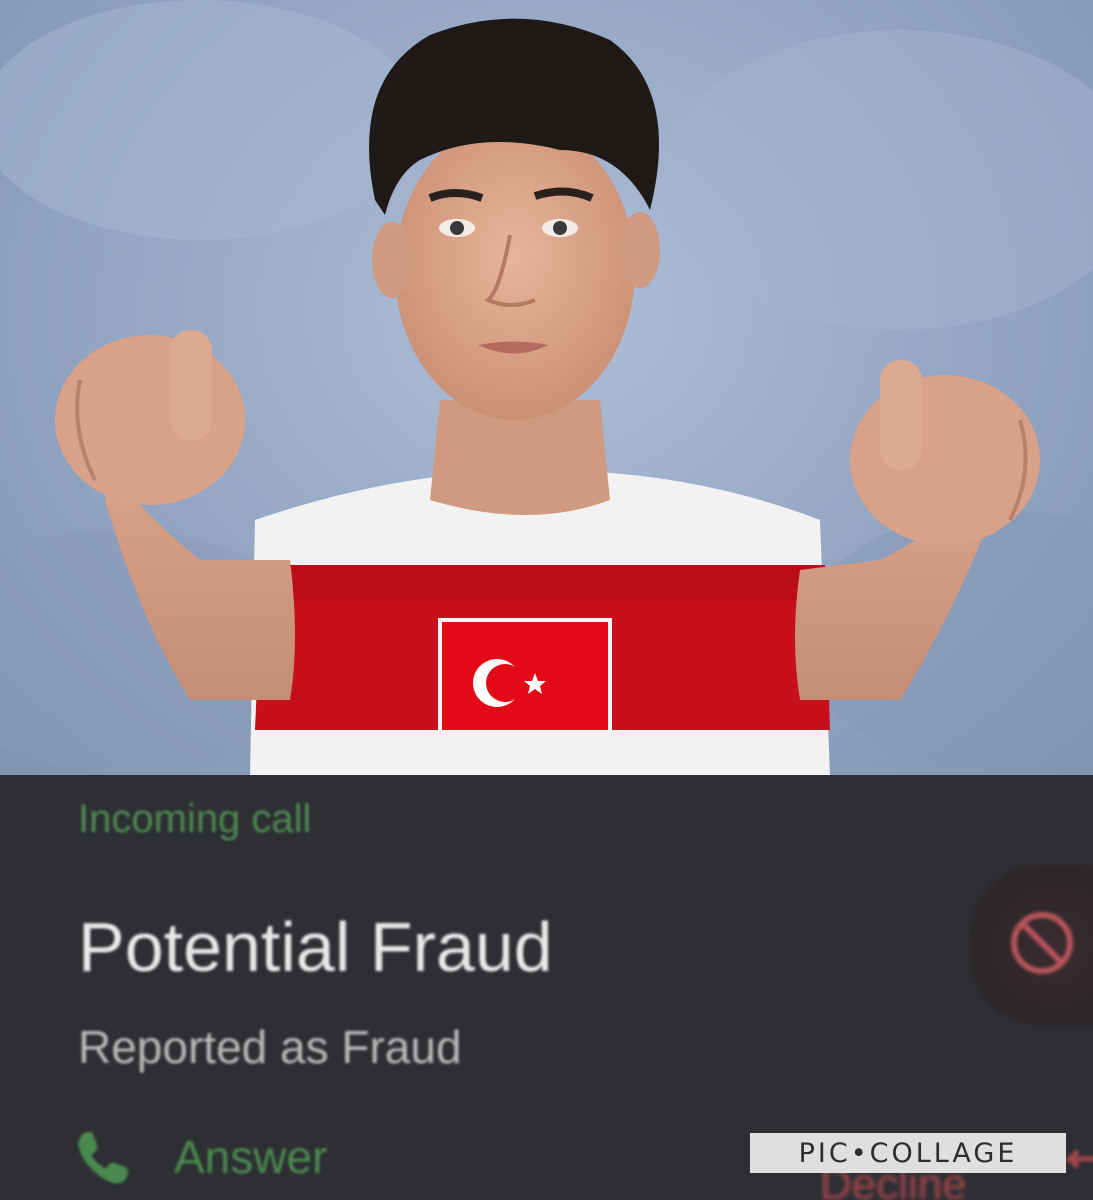 The image size is (1093, 1200). I want to click on call-status-label: Incoming call, so click(195, 819).